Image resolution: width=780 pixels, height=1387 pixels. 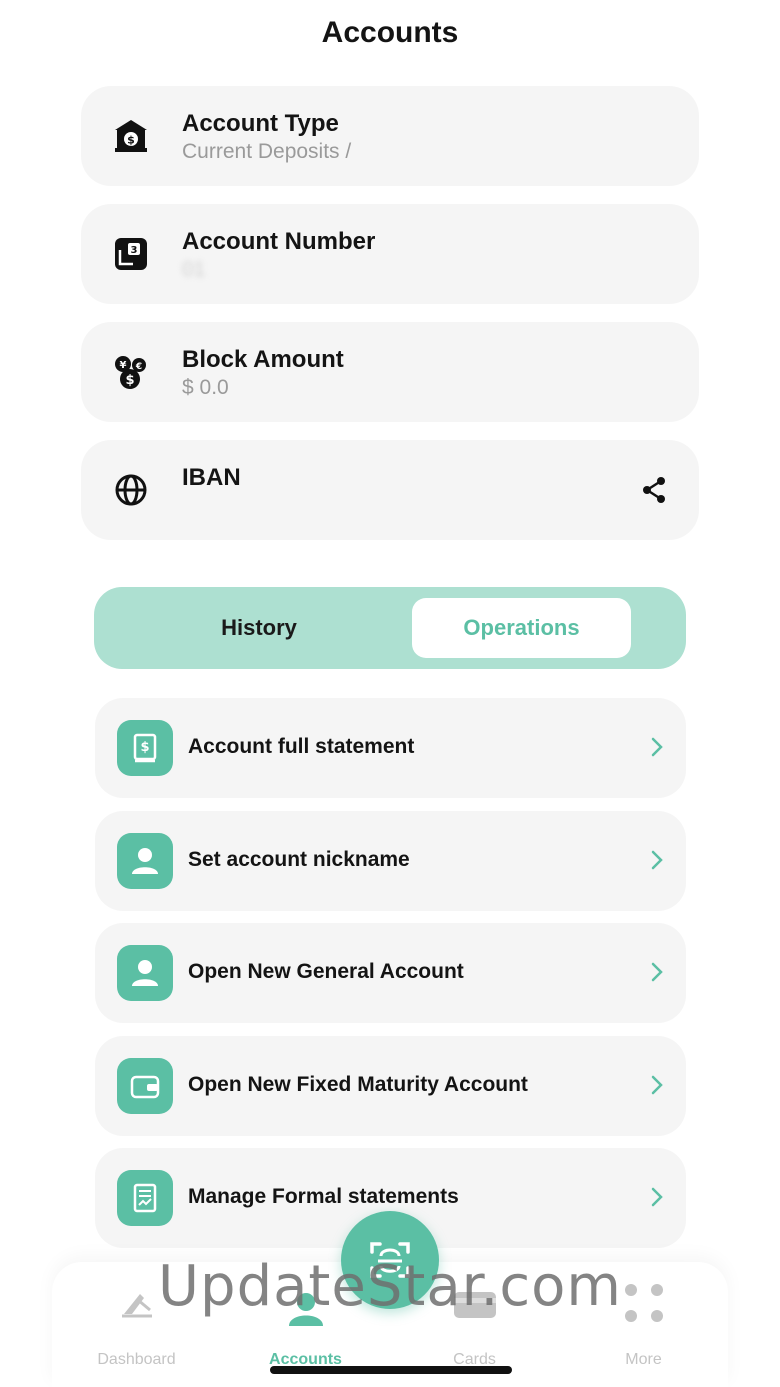 What do you see at coordinates (323, 1196) in the screenshot?
I see `op-label: Manage Formal statements` at bounding box center [323, 1196].